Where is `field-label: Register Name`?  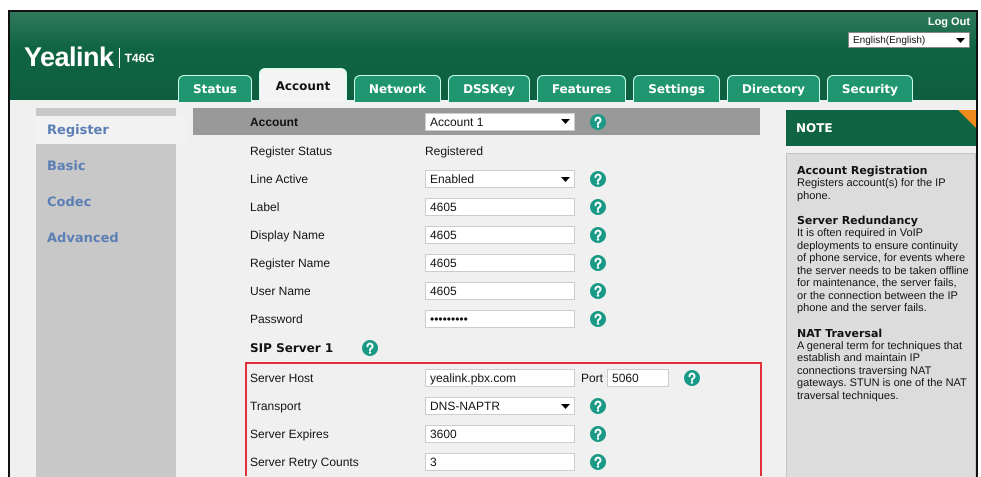
field-label: Register Name is located at coordinates (290, 263).